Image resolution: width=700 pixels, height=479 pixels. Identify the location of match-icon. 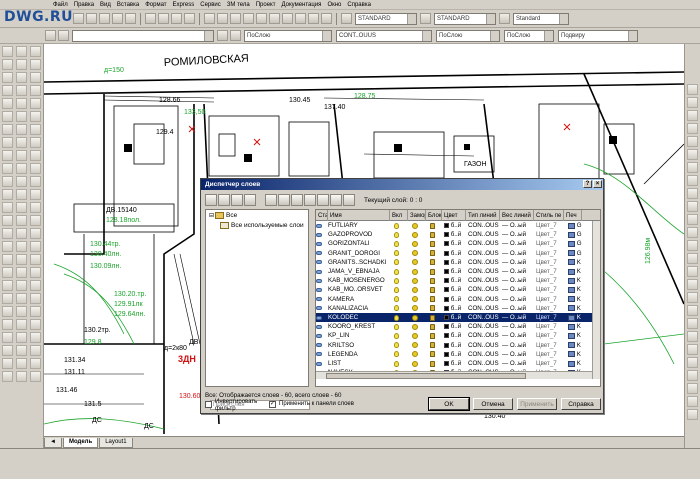
(189, 18).